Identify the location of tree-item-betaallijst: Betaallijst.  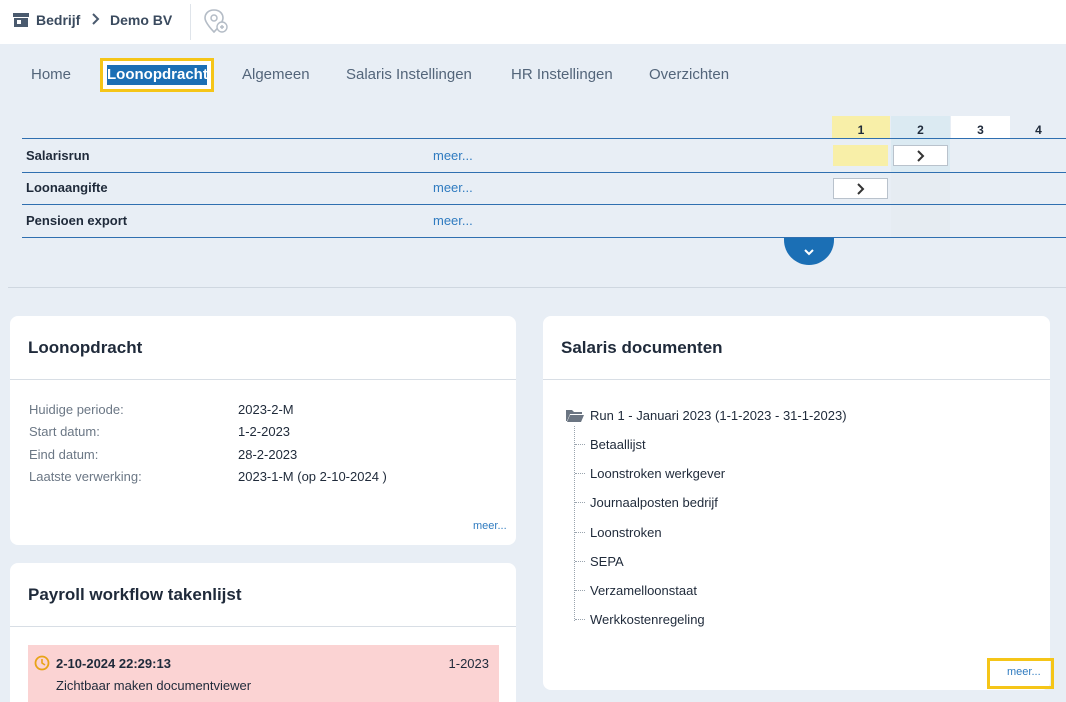
(618, 444).